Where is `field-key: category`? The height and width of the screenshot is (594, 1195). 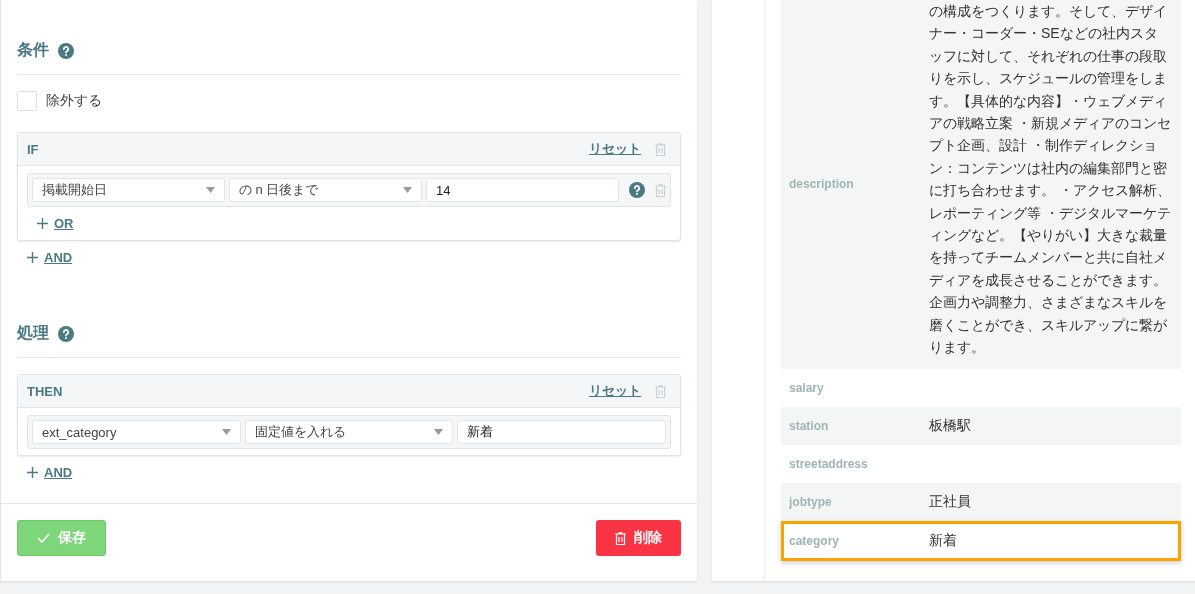
field-key: category is located at coordinates (855, 540).